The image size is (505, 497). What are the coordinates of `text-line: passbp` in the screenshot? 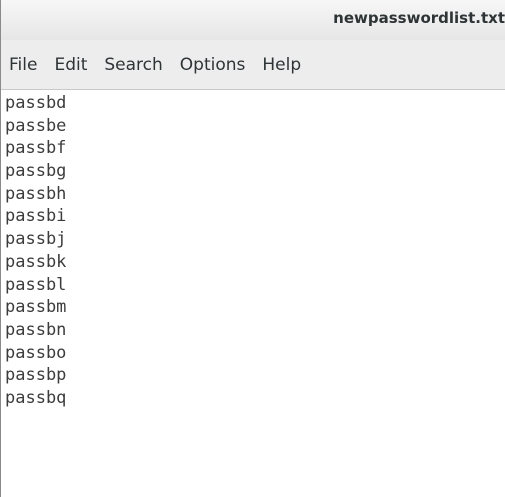 It's located at (36, 375).